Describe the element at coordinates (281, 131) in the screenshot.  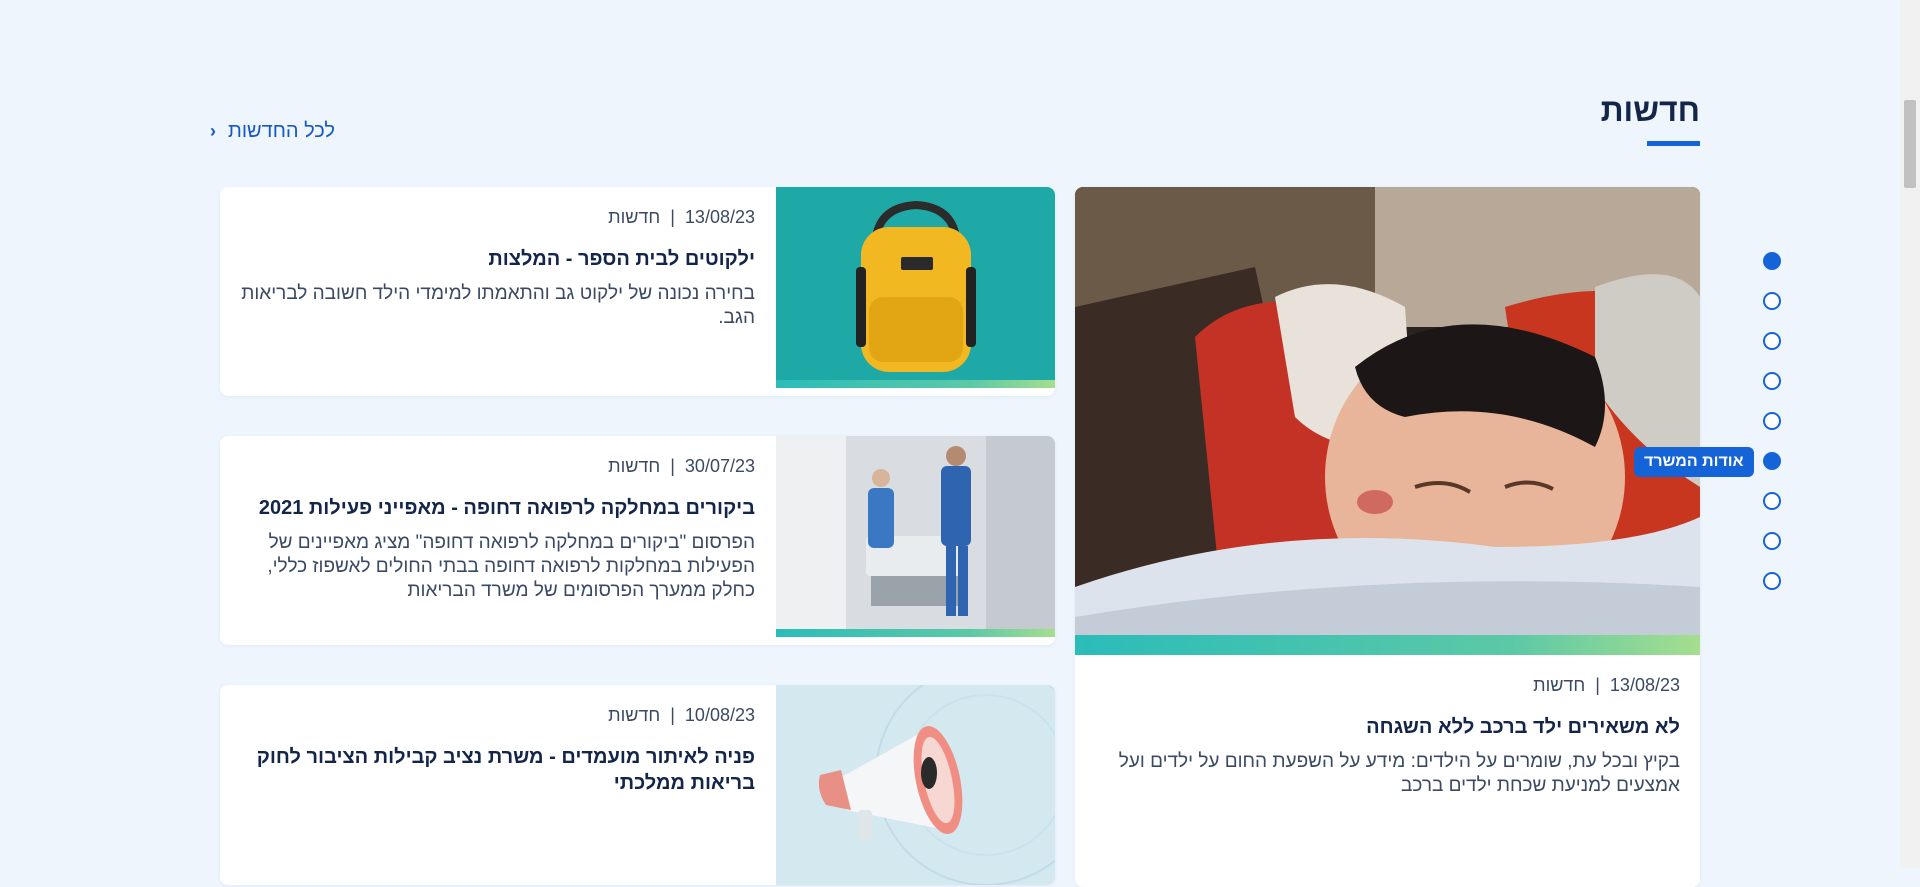
I see `all-news-label: לכל החדשות` at that location.